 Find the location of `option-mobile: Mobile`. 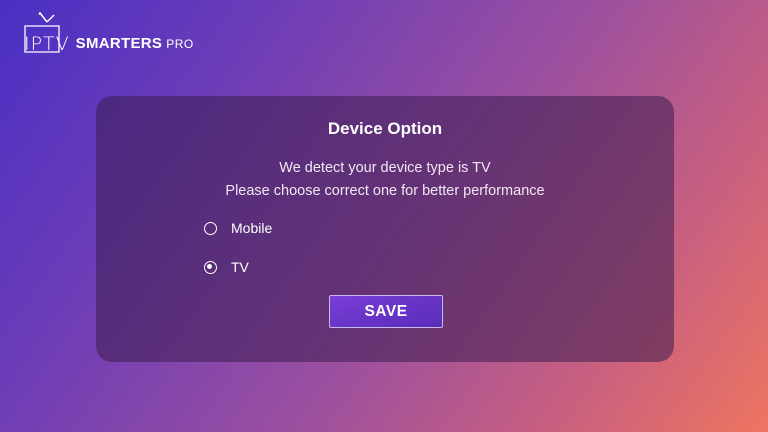

option-mobile: Mobile is located at coordinates (238, 228).